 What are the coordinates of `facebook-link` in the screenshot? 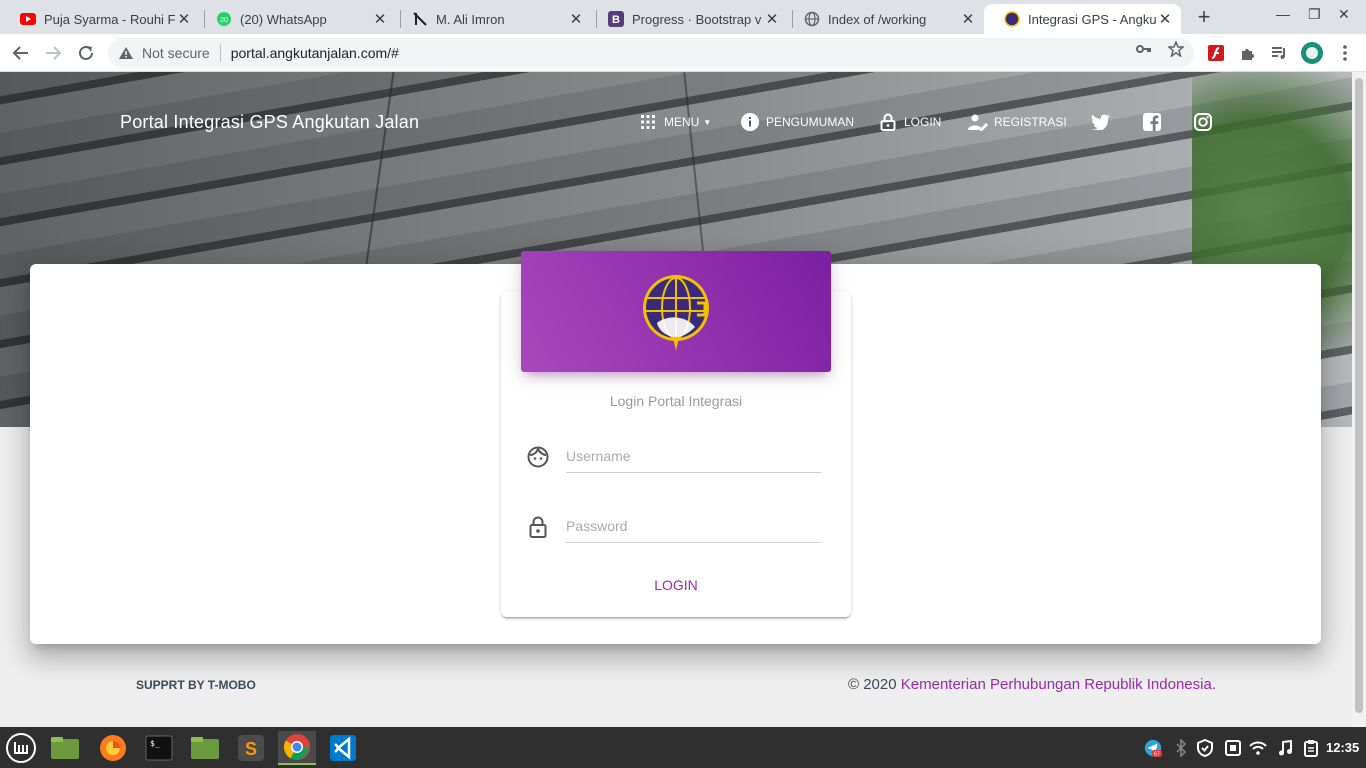 It's located at (1155, 122).